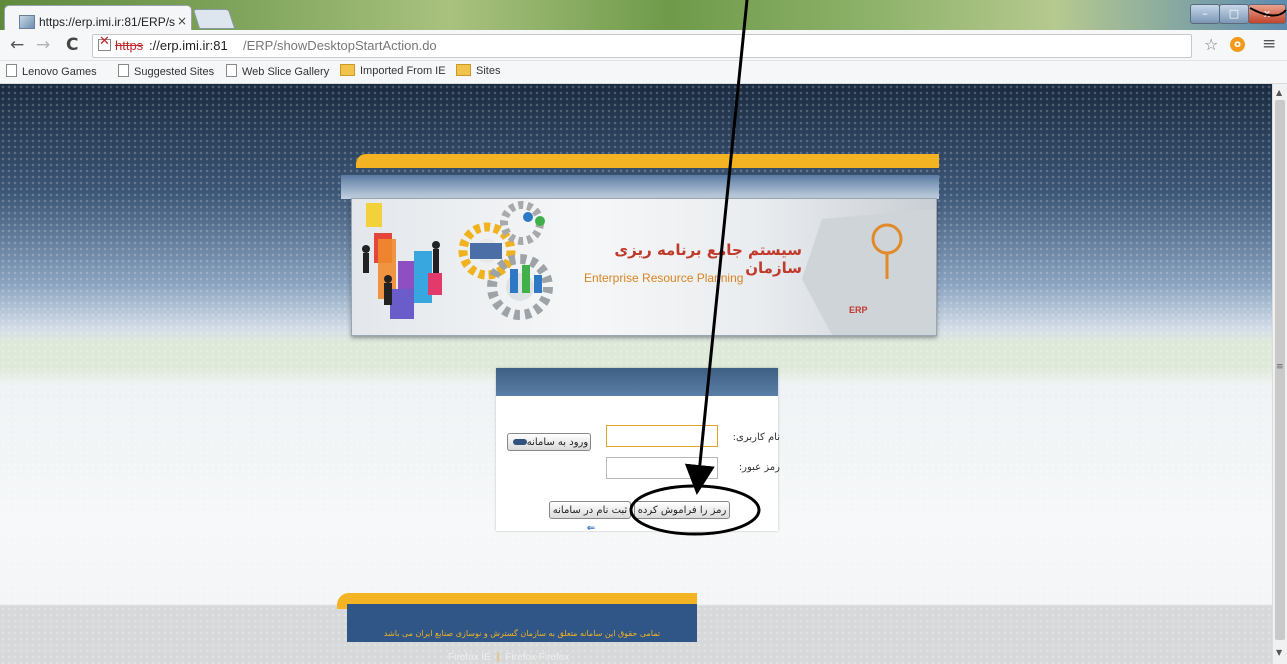 The width and height of the screenshot is (1287, 664). What do you see at coordinates (1269, 44) in the screenshot?
I see `menu-icon: ≡` at bounding box center [1269, 44].